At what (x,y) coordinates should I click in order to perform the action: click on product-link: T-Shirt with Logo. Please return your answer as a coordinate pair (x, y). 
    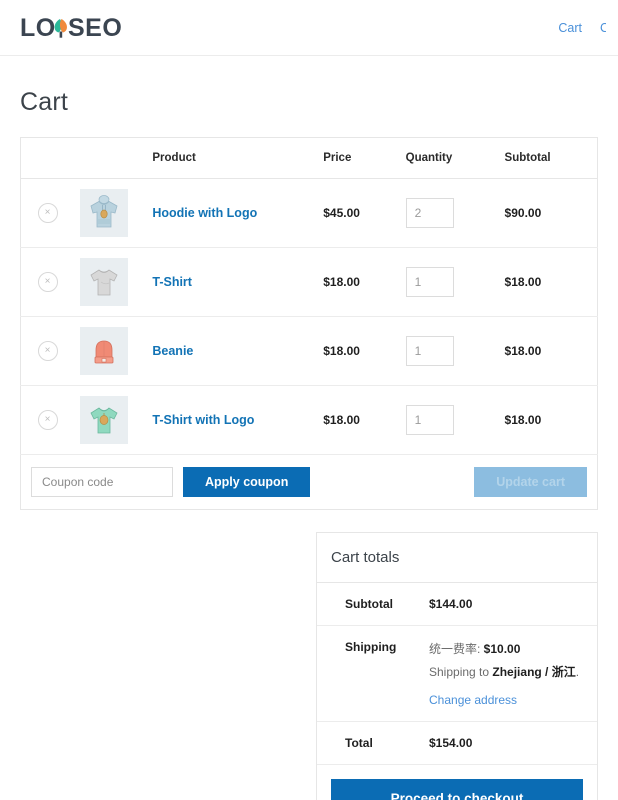
    Looking at the image, I should click on (203, 420).